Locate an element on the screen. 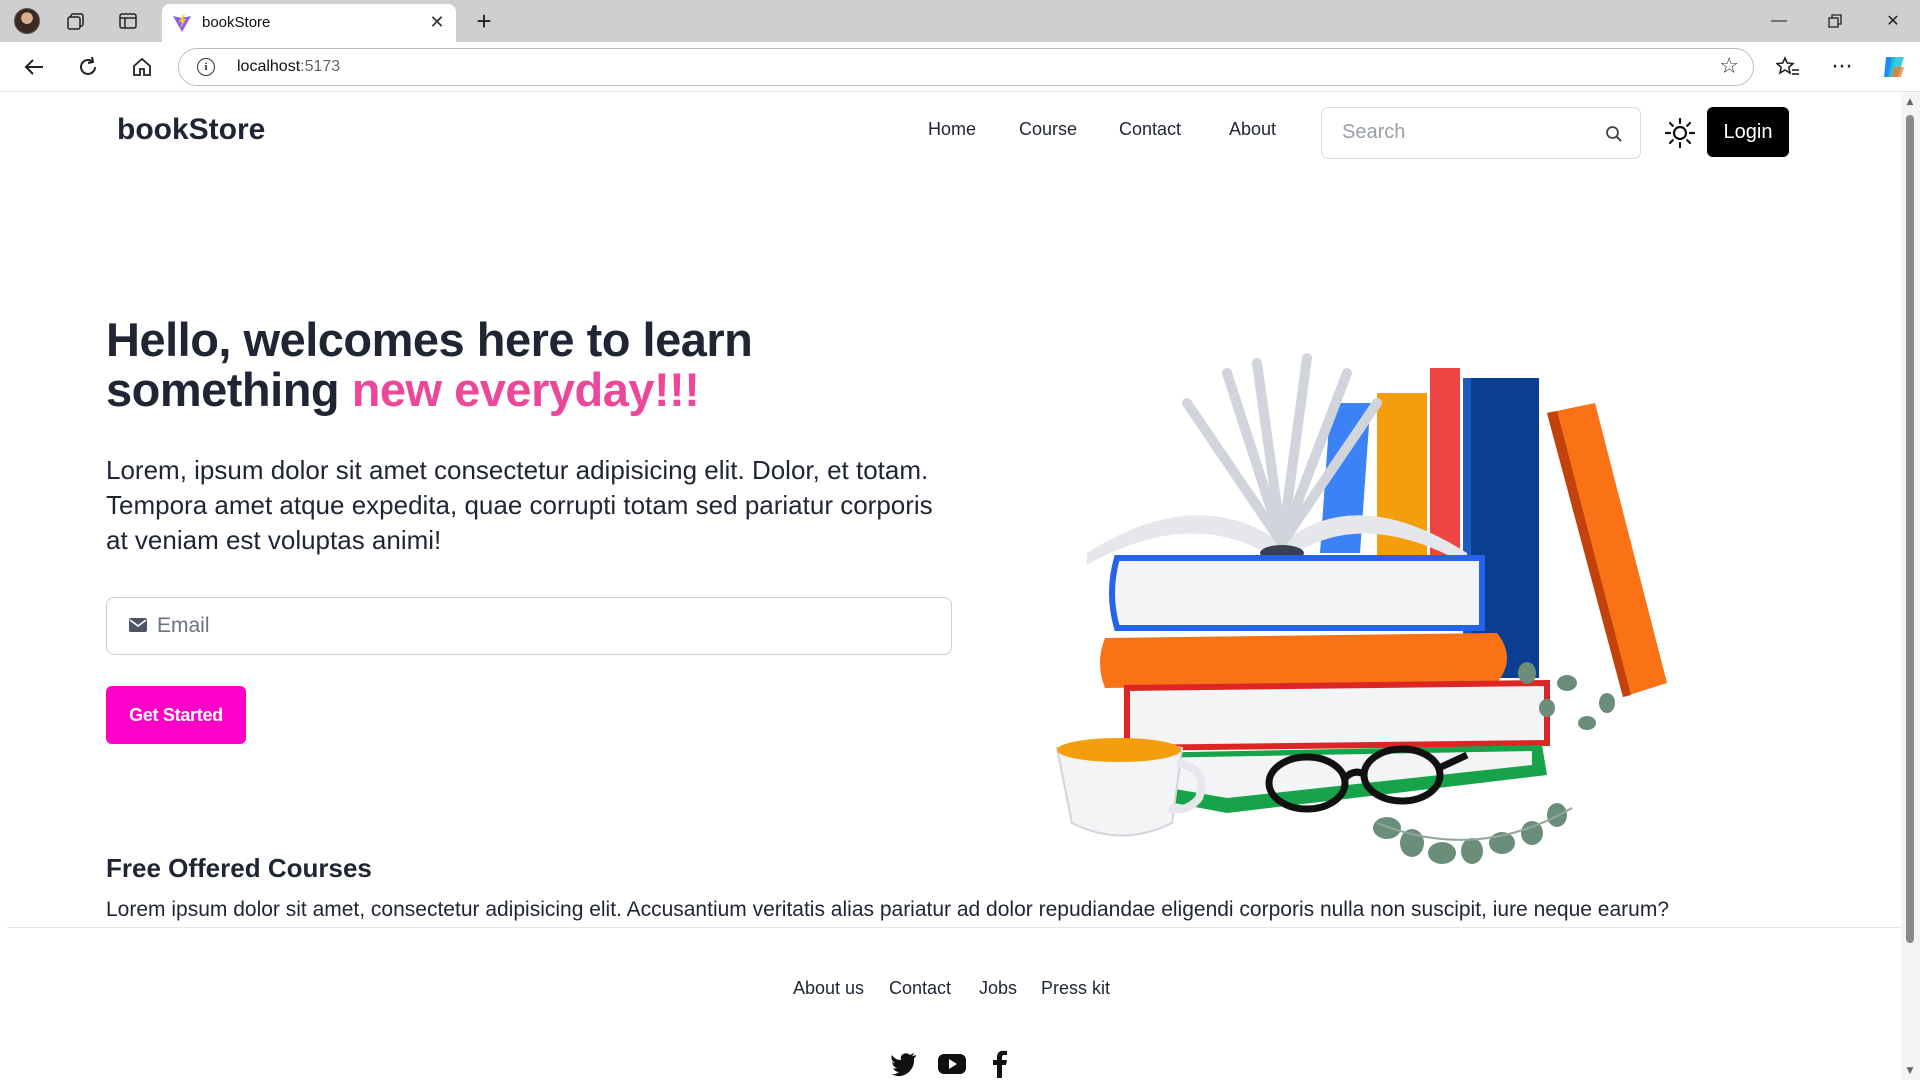 This screenshot has height=1080, width=1920. active-tab: bookStore ✕ is located at coordinates (309, 23).